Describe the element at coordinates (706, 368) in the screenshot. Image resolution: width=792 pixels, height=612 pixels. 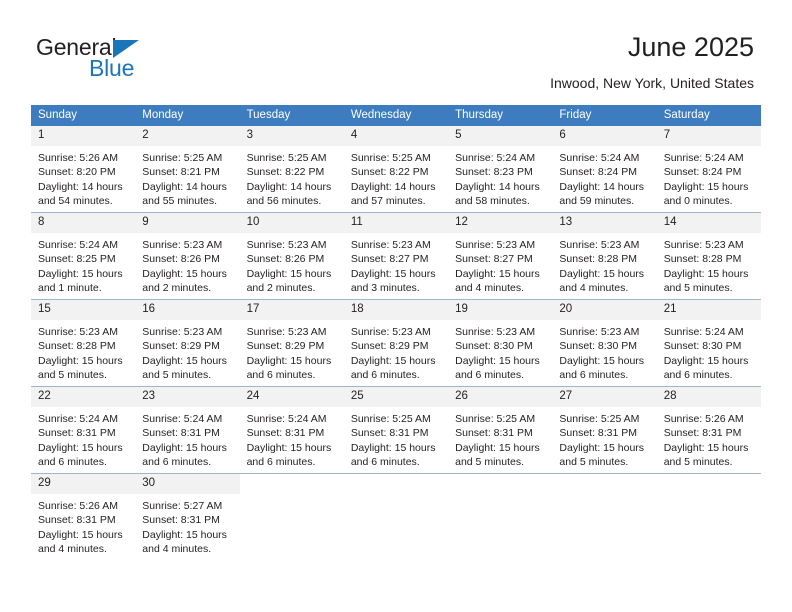
I see `daylight-text: Daylight: 15 hours and 6 minutes.` at that location.